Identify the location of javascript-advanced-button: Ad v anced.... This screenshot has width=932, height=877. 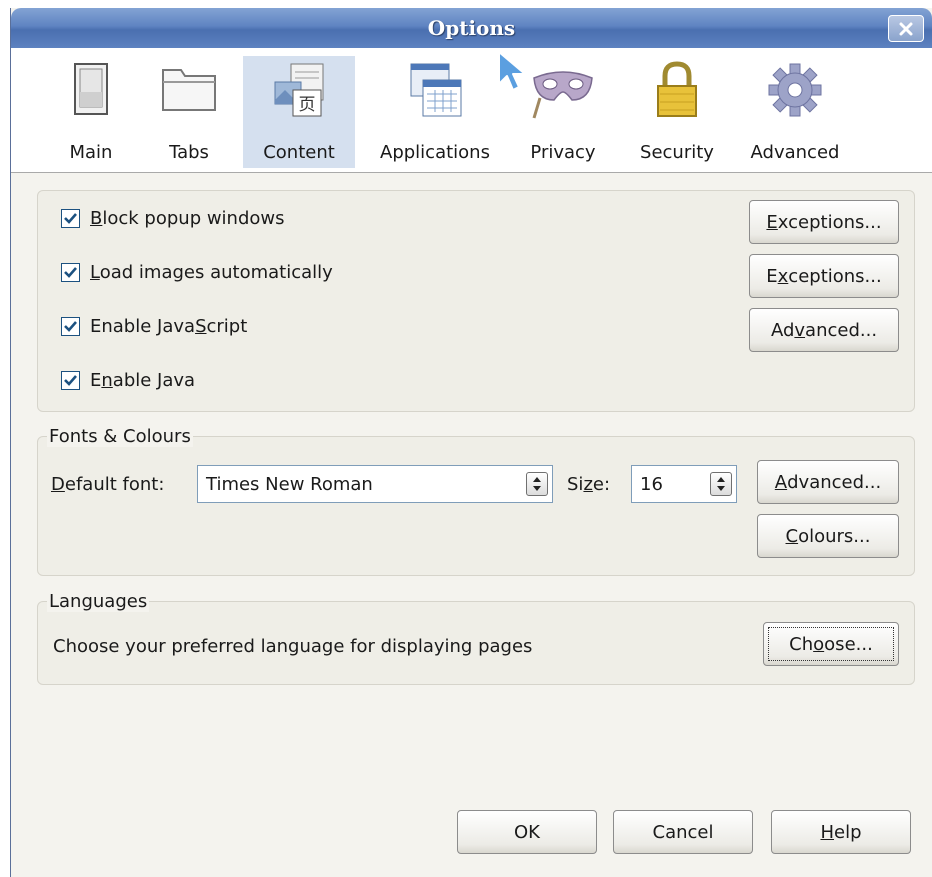
(824, 330).